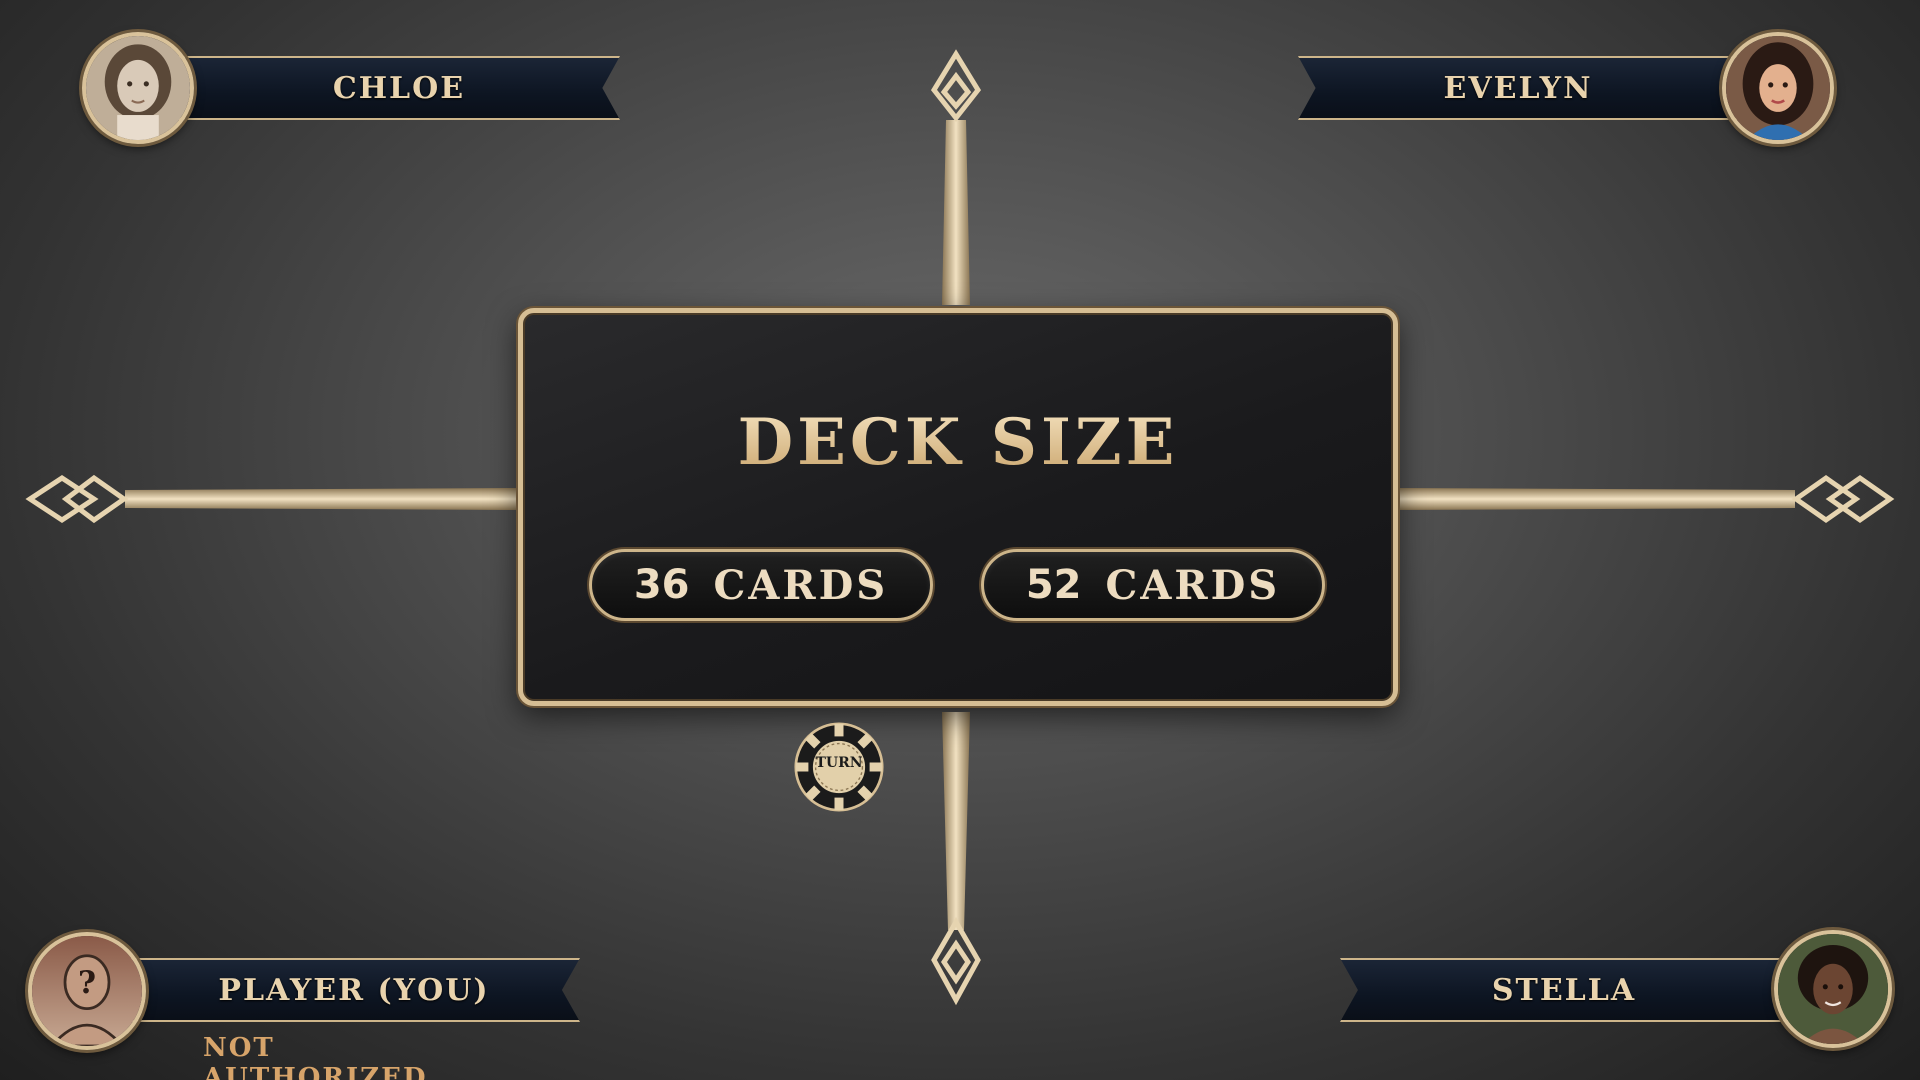 The width and height of the screenshot is (1920, 1080). I want to click on turn-indicator-chip: TURN, so click(839, 767).